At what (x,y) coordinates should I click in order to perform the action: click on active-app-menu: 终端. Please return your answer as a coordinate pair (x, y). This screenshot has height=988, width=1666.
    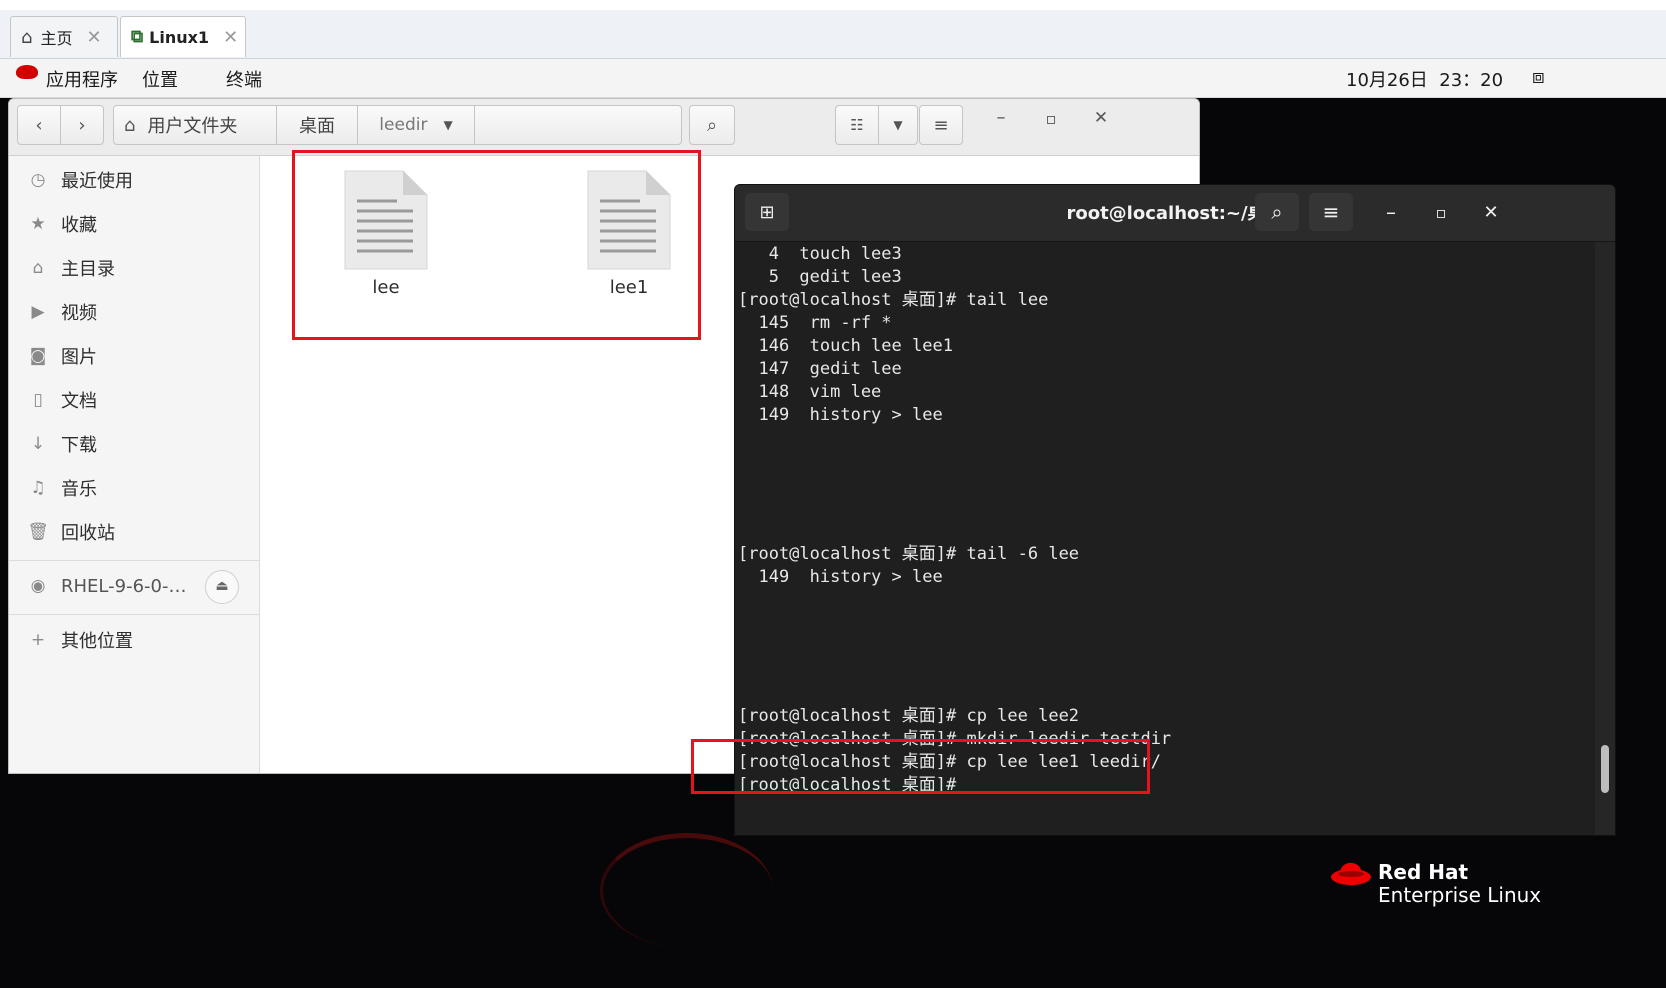
    Looking at the image, I should click on (244, 79).